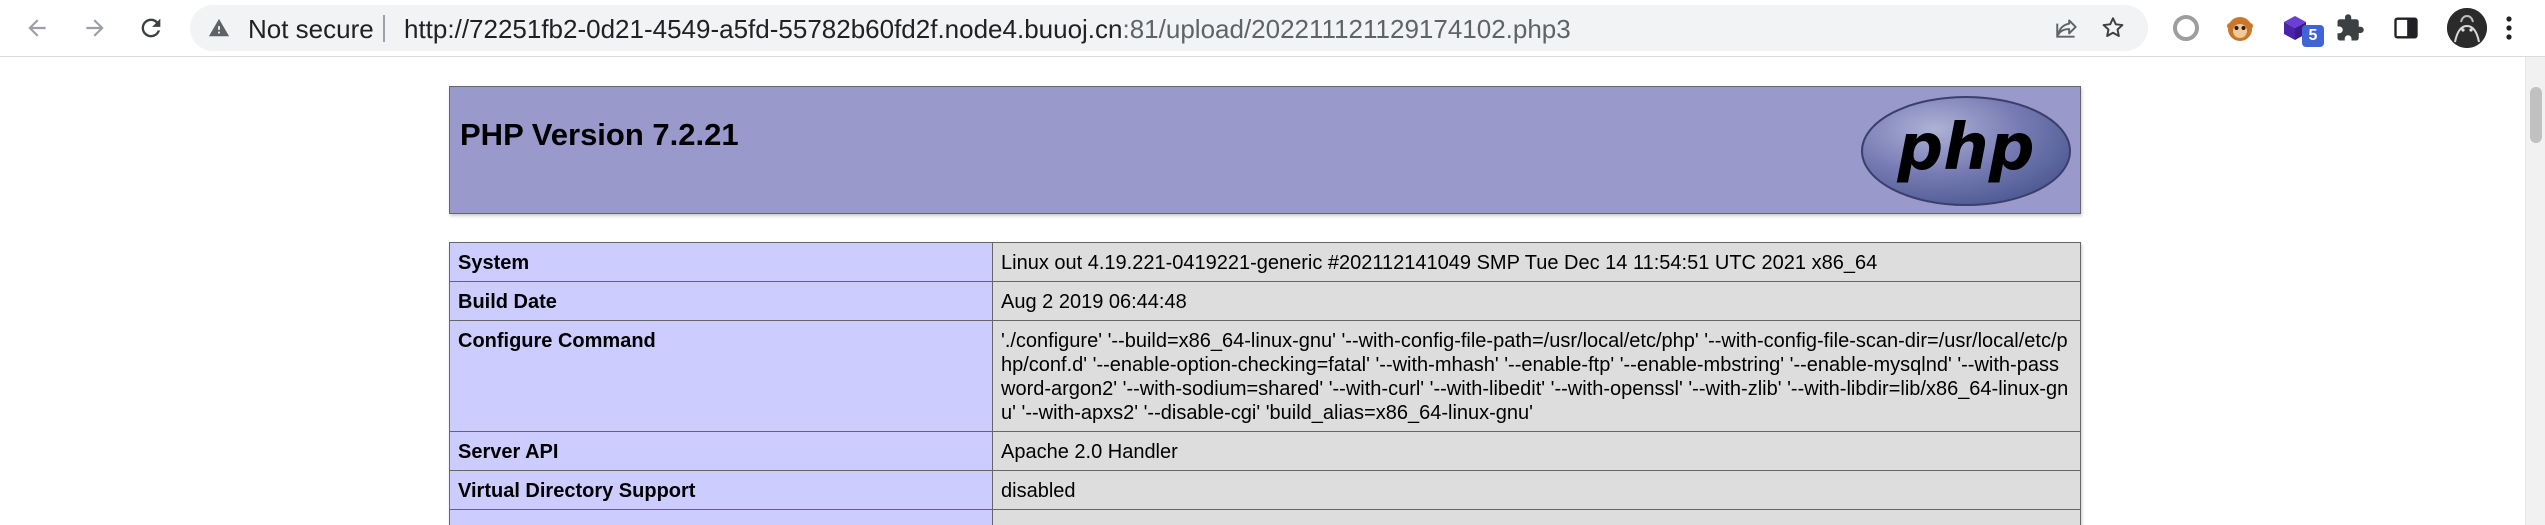 The image size is (2545, 525). What do you see at coordinates (2509, 28) in the screenshot?
I see `kebab-menu-icon` at bounding box center [2509, 28].